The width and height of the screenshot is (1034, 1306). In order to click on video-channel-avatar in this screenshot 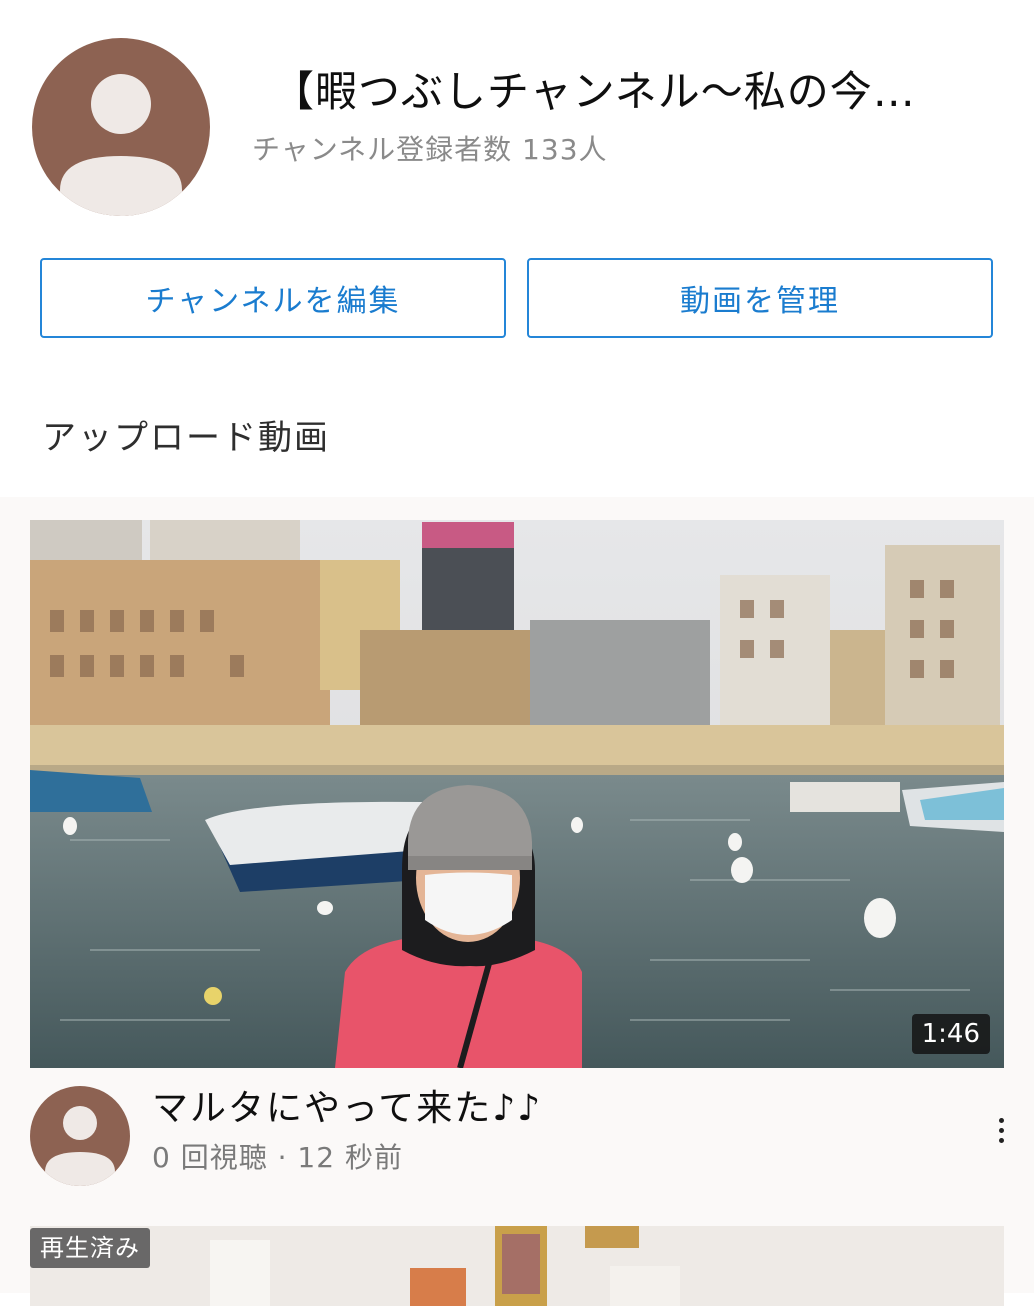, I will do `click(80, 1136)`.